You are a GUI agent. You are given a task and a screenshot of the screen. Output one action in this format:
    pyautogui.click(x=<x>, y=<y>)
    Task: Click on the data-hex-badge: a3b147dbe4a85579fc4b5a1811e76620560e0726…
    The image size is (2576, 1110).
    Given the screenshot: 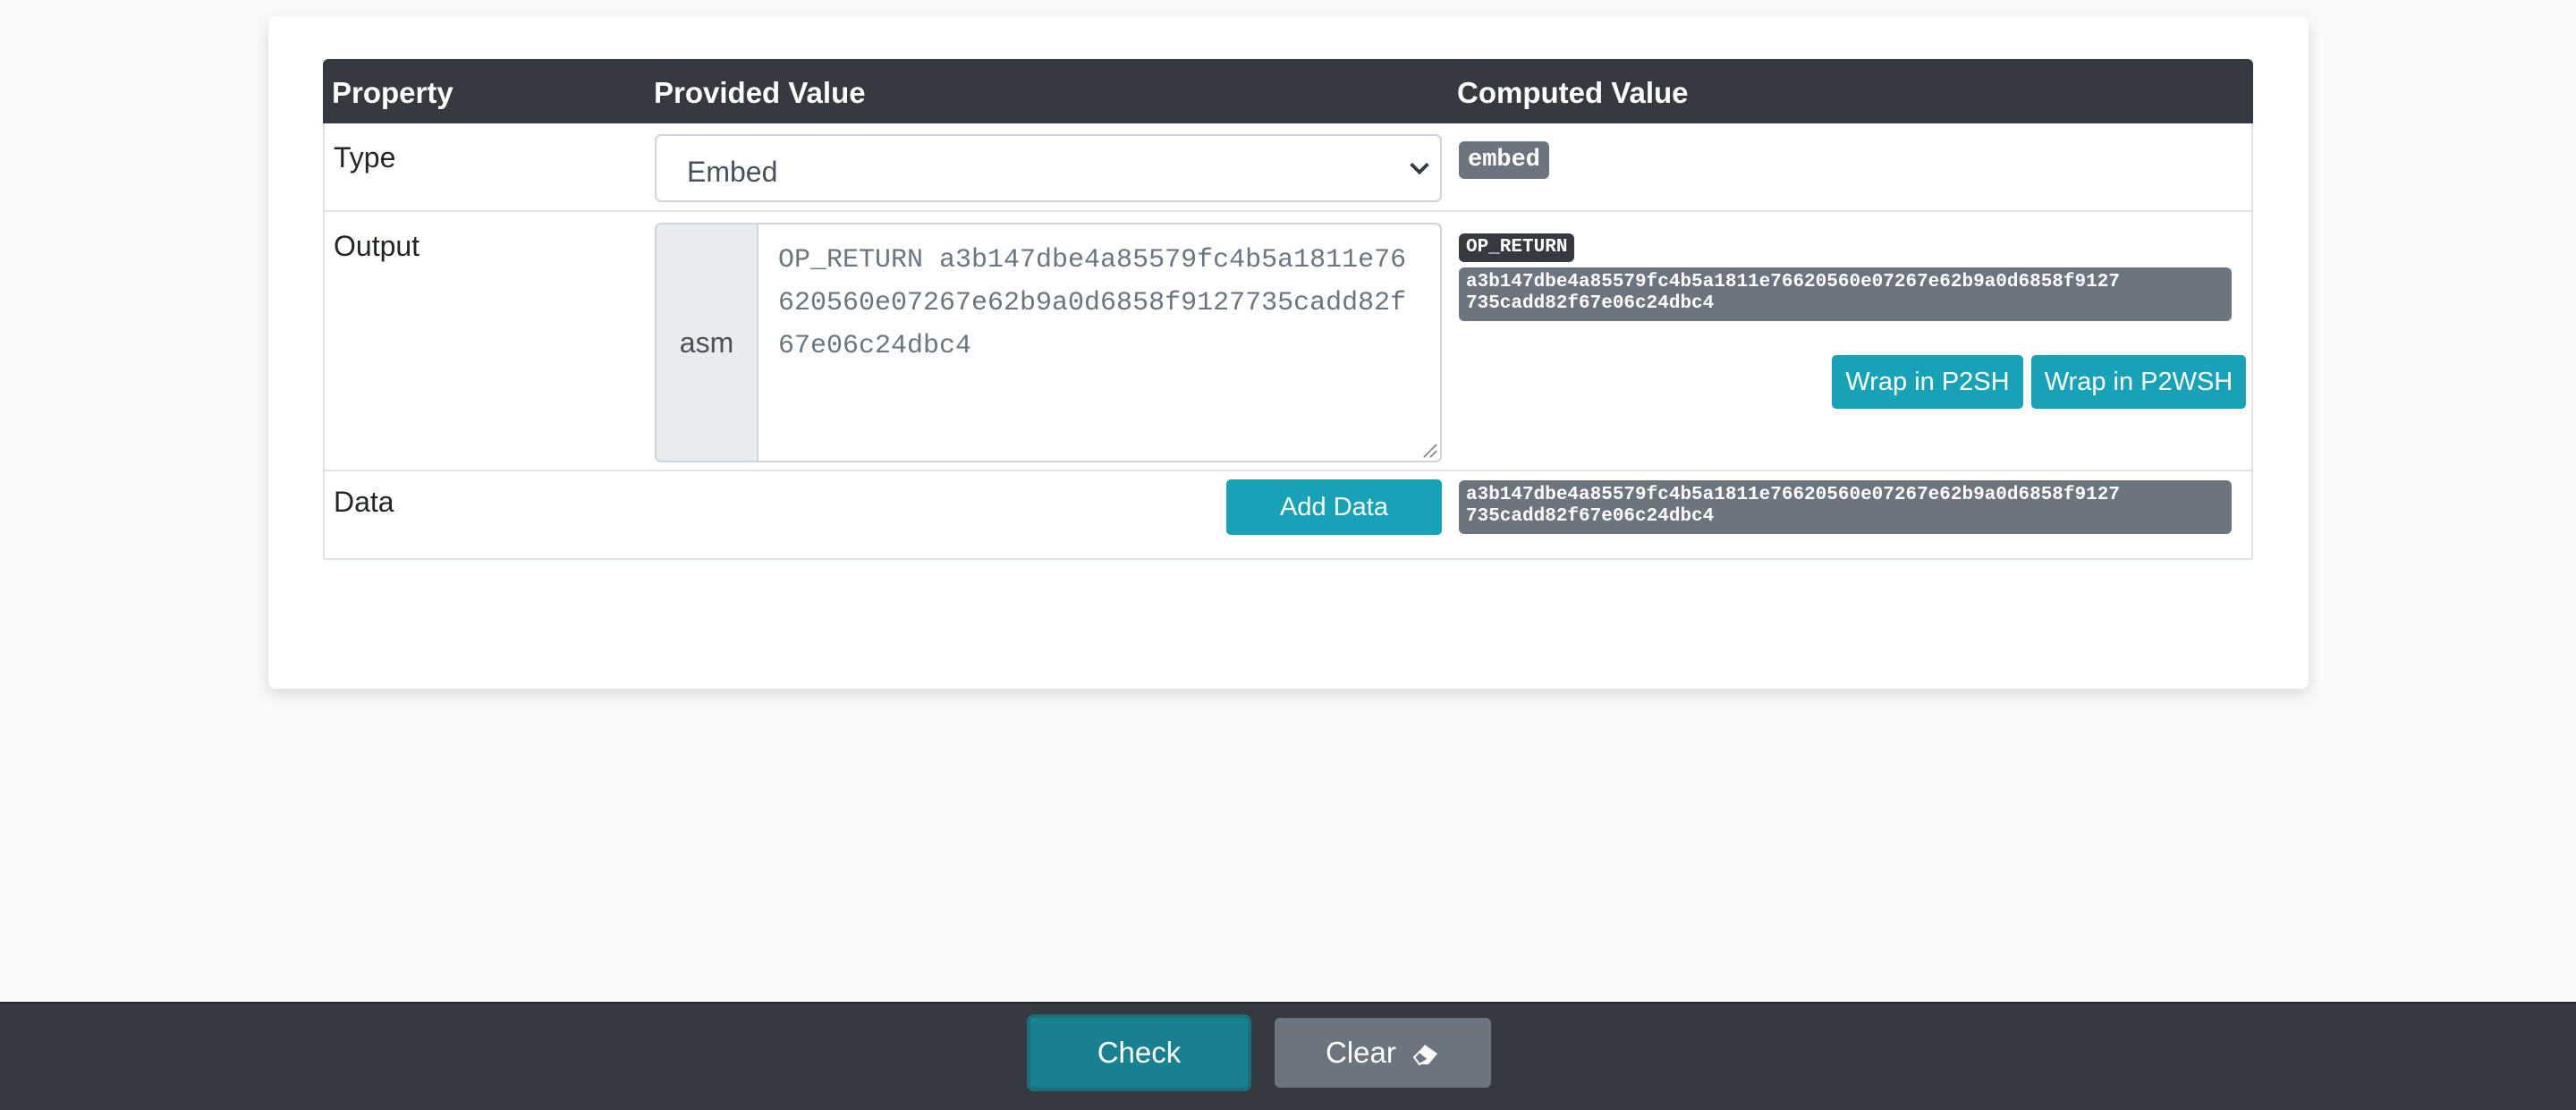 What is the action you would take?
    pyautogui.click(x=1845, y=507)
    